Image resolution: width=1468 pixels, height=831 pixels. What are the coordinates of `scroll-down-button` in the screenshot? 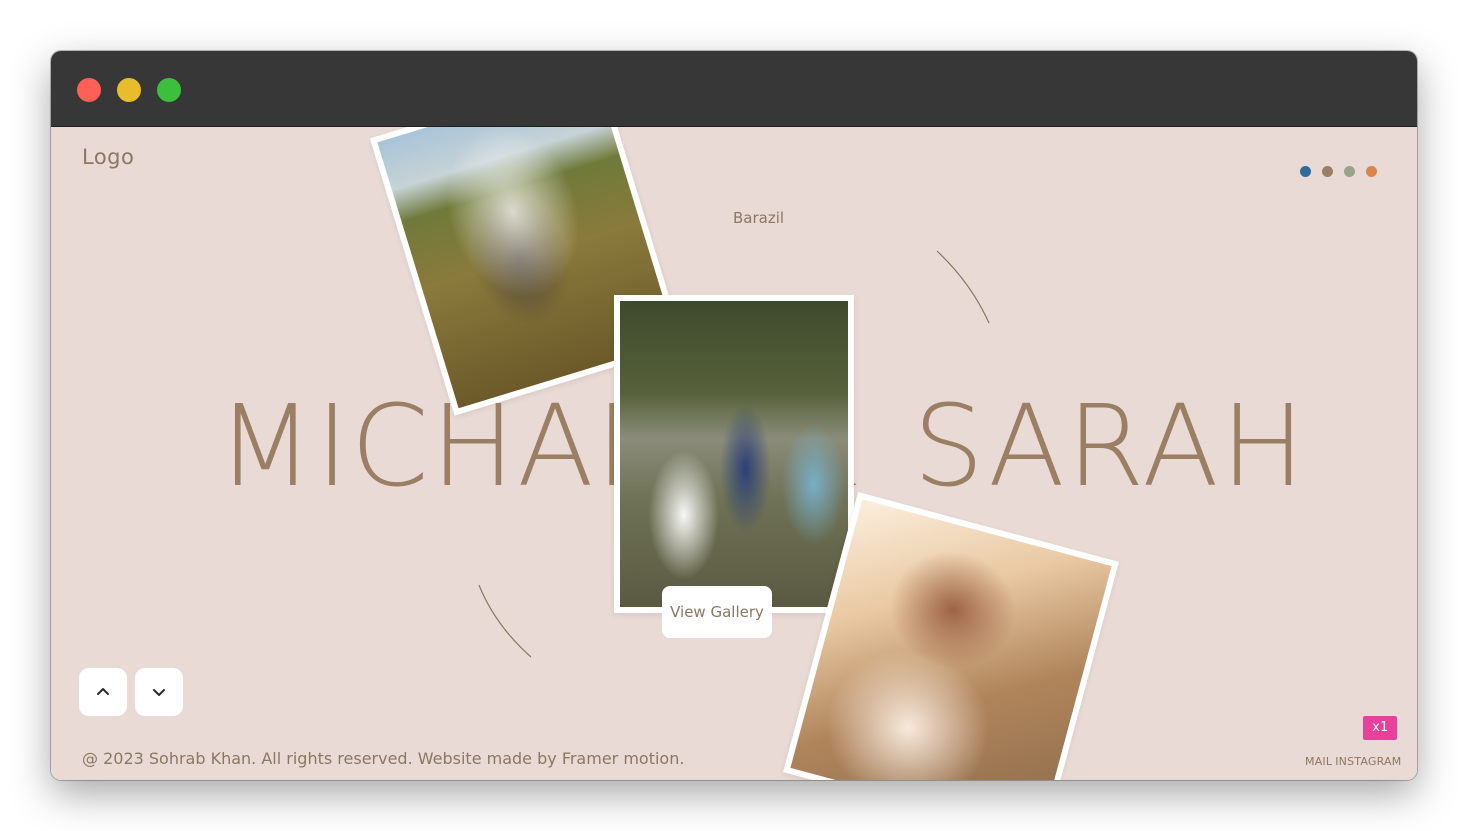 It's located at (159, 692).